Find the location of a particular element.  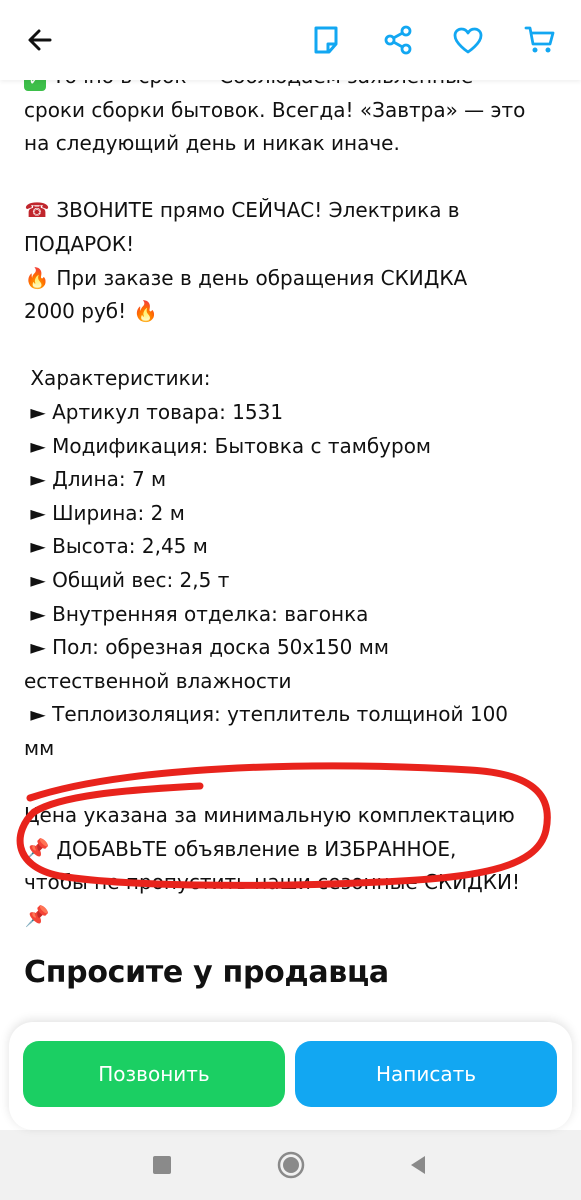

spec-item: ► Теплоизоляция: утеплитель толщиной 100 is located at coordinates (266, 714).